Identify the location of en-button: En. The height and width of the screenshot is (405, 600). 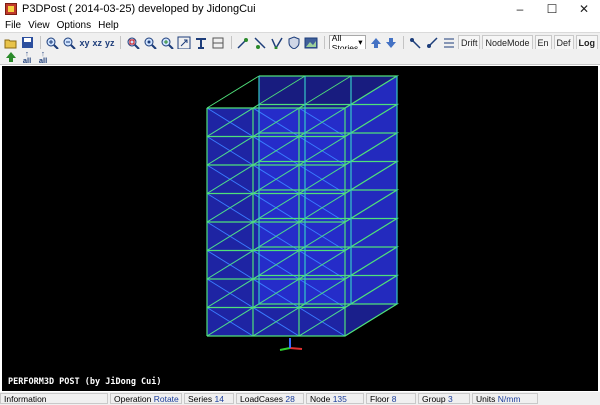
(543, 42).